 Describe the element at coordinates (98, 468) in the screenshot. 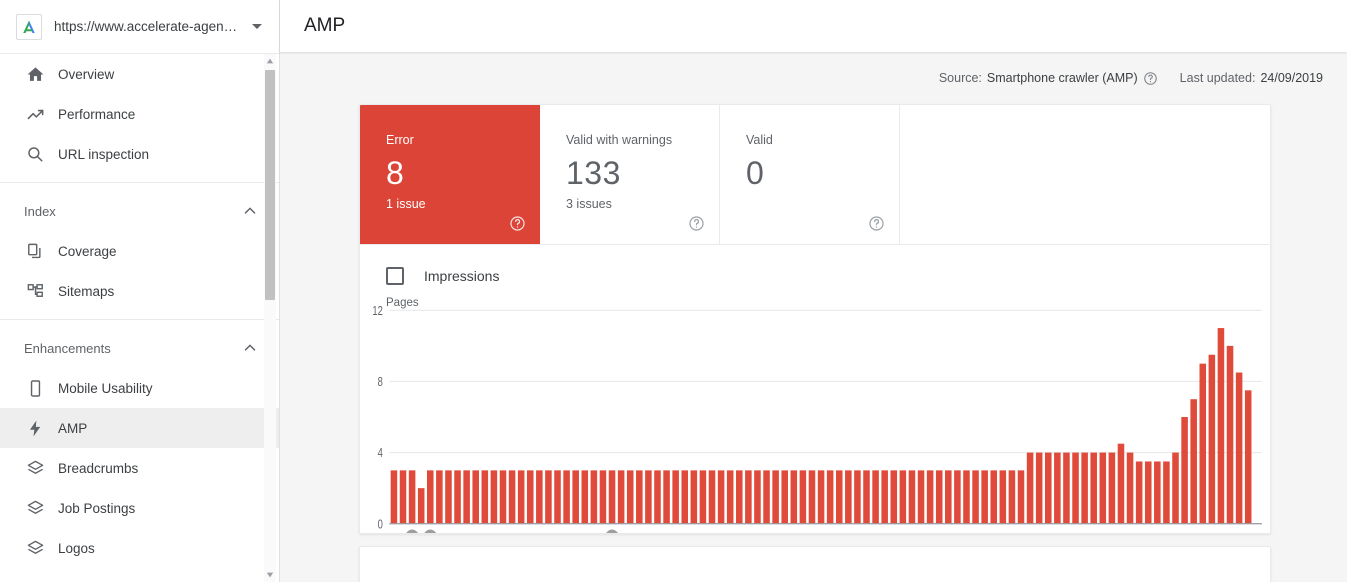

I see `sidebar-item-label: Breadcrumbs` at that location.